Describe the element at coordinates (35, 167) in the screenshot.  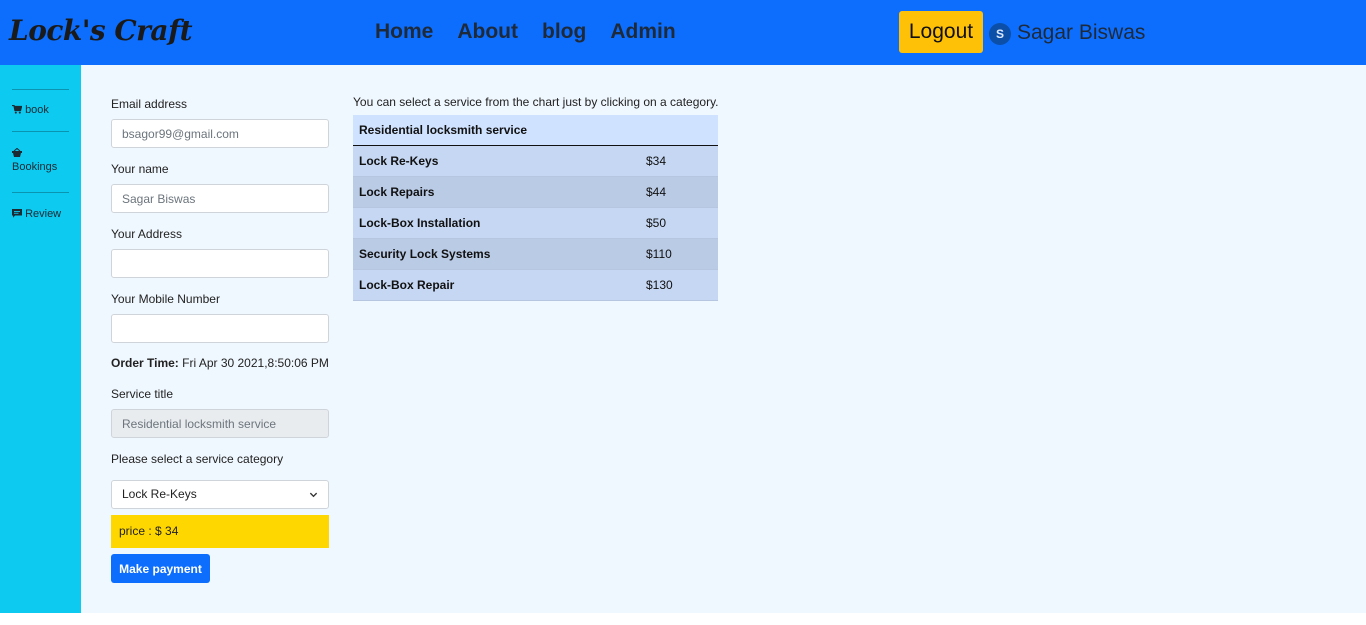
I see `sidebar-item-label: Bookings` at that location.